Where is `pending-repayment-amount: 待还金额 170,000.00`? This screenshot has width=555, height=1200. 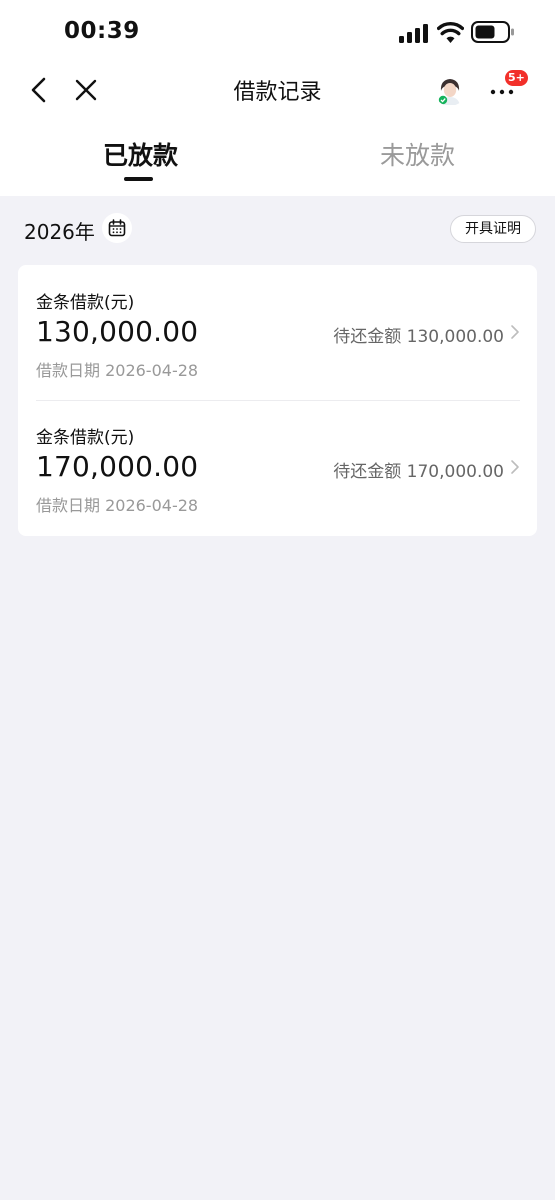 pending-repayment-amount: 待还金额 170,000.00 is located at coordinates (418, 472).